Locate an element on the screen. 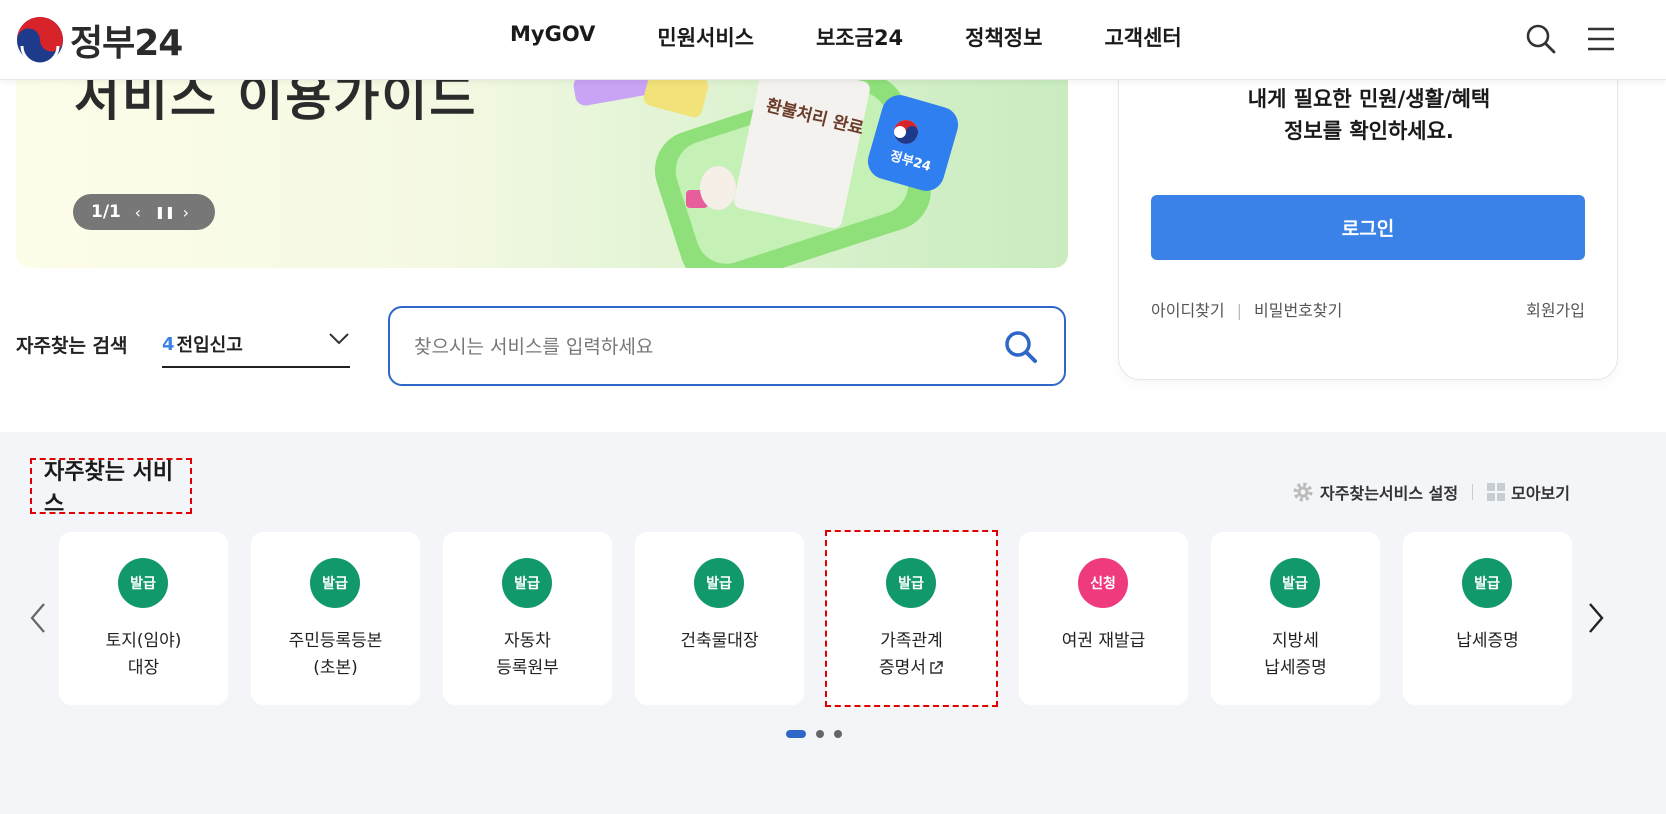 Image resolution: width=1666 pixels, height=814 pixels. frequent-search-select: 4 전입신고 is located at coordinates (256, 345).